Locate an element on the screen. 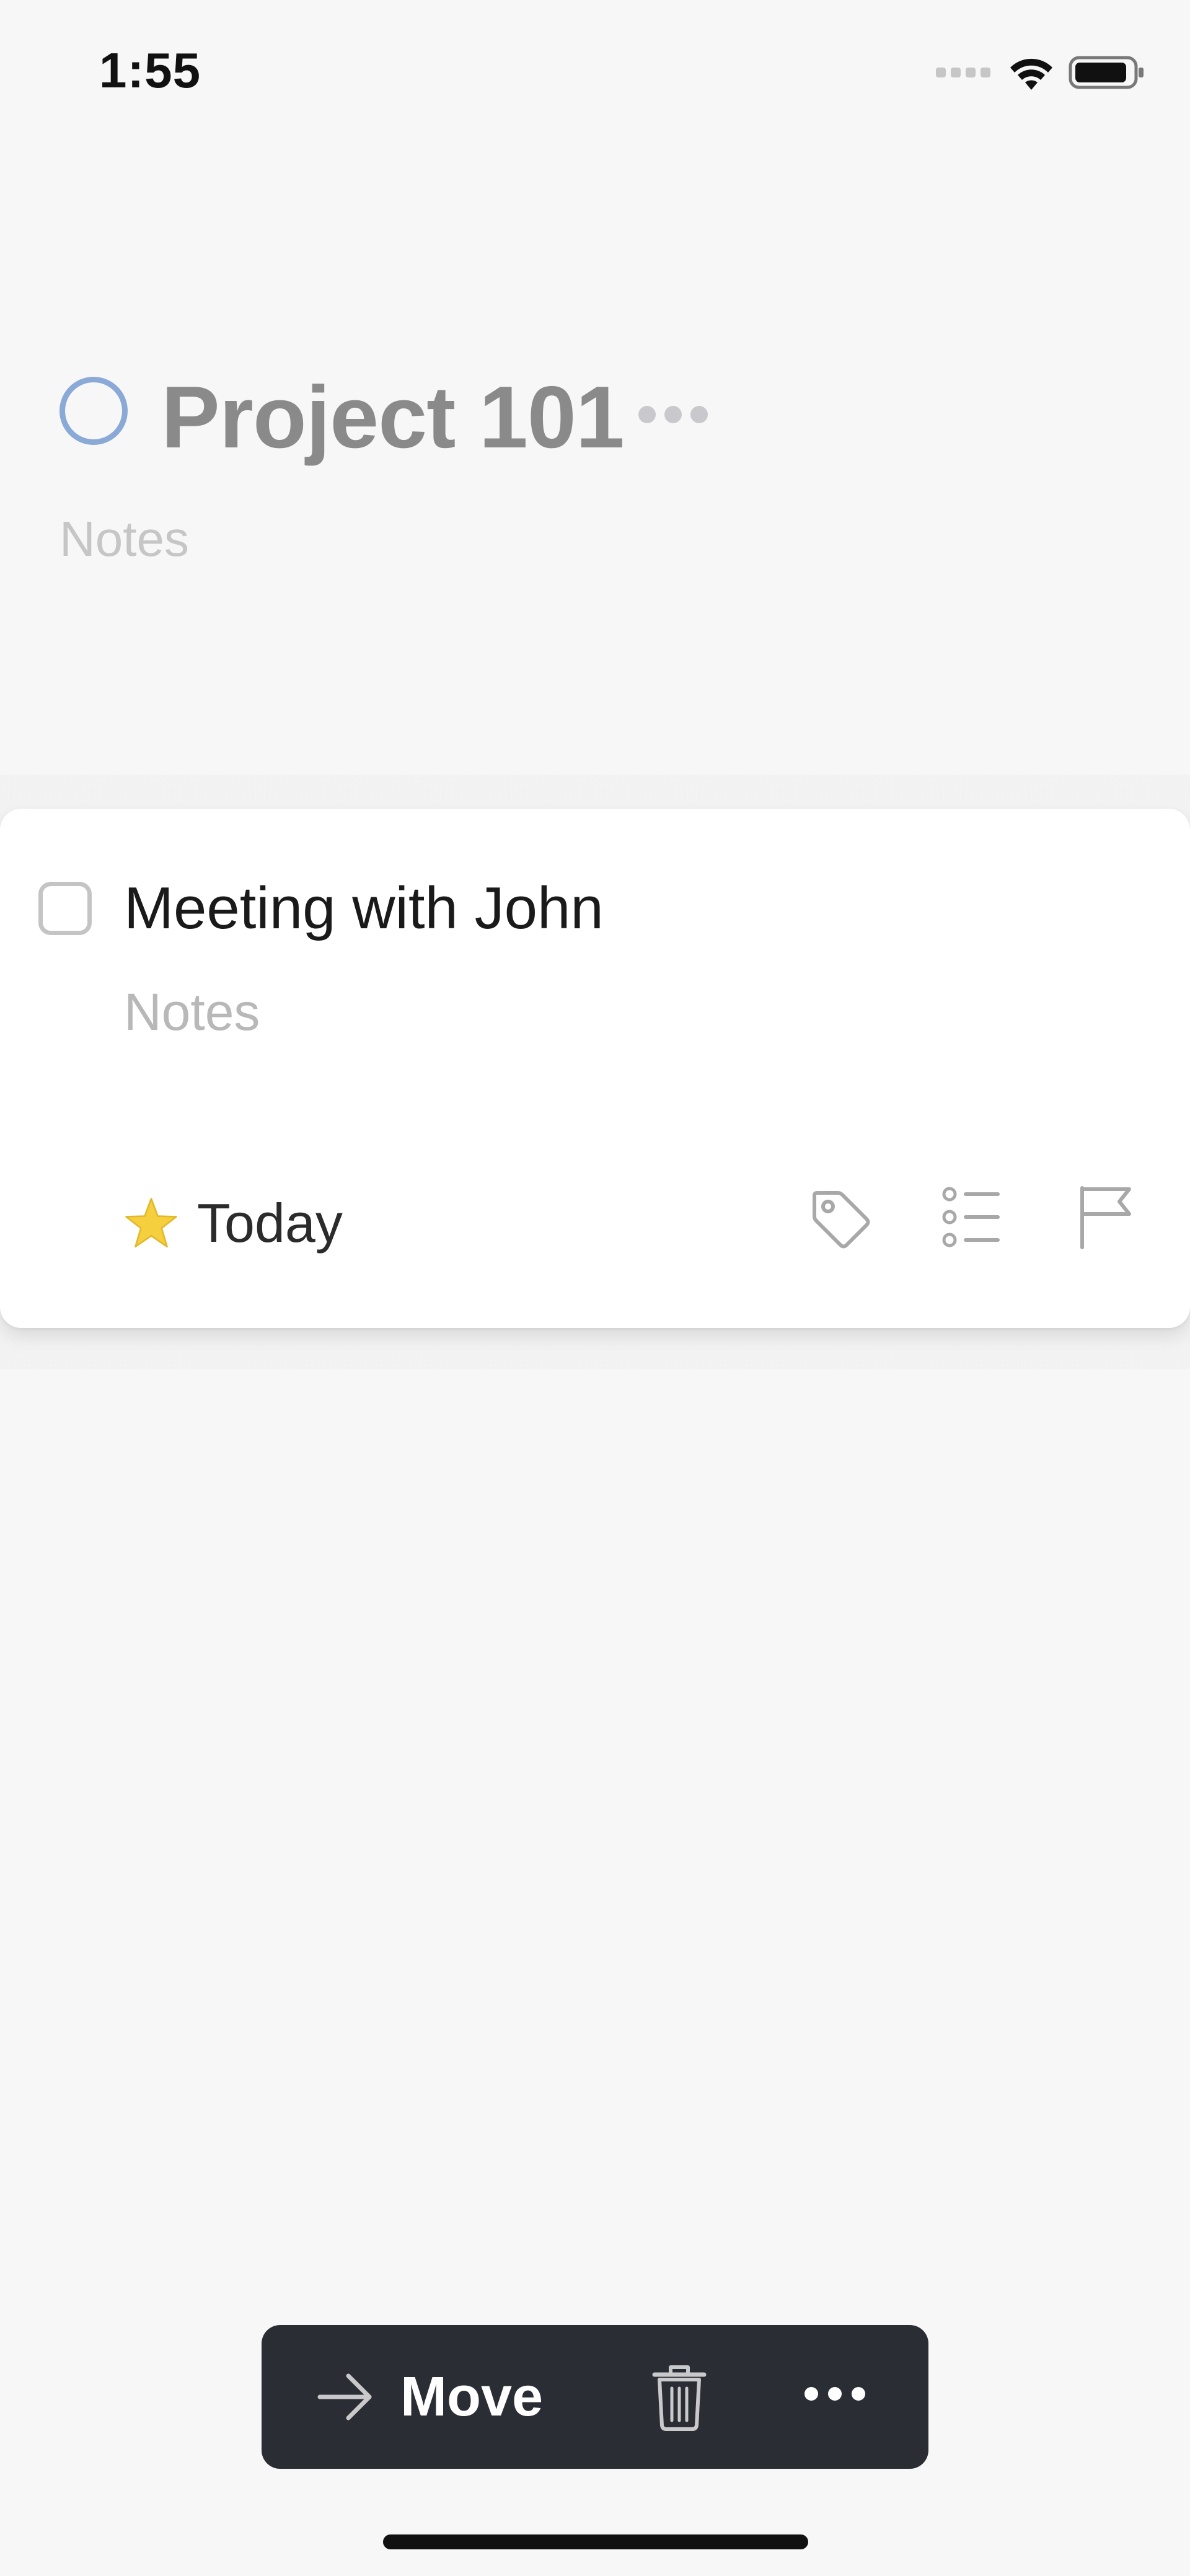  move-label: Move is located at coordinates (472, 2397).